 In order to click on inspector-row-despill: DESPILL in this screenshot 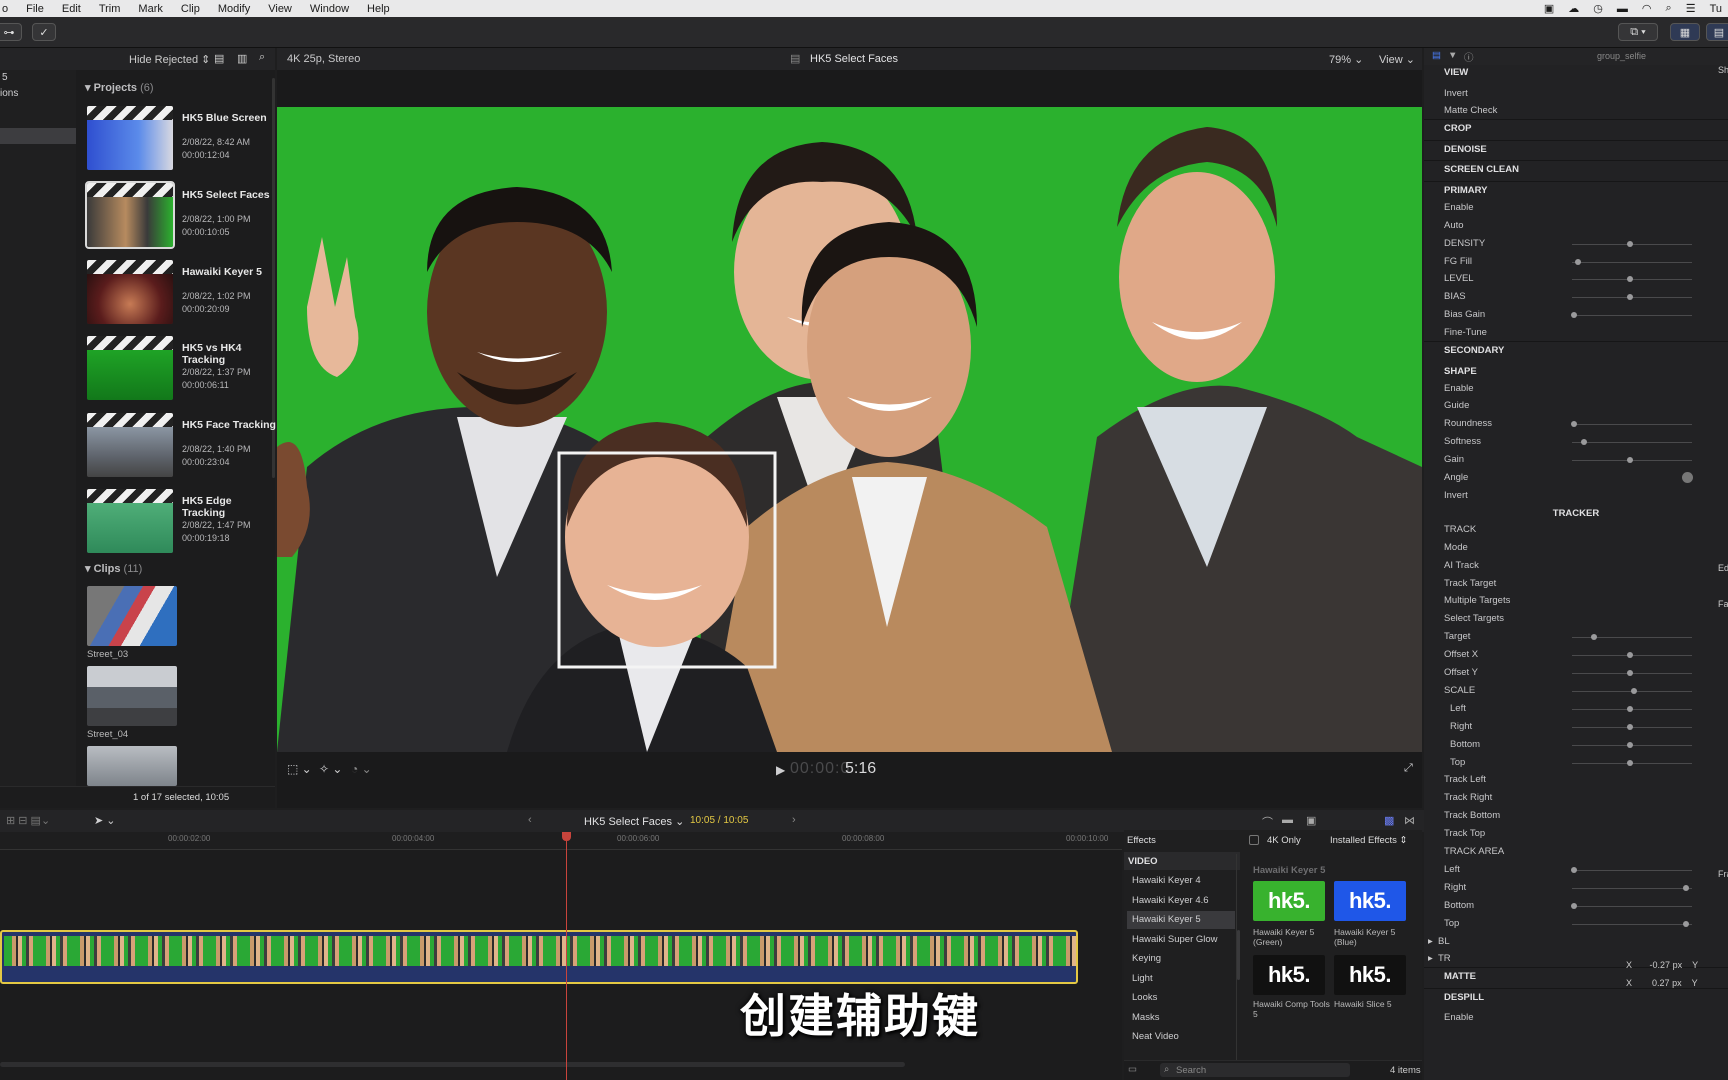, I will do `click(1464, 997)`.